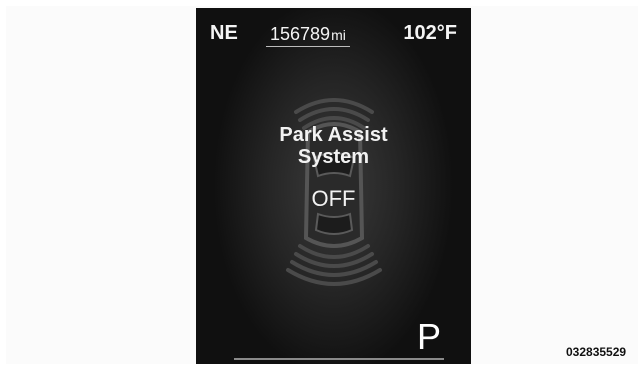 The width and height of the screenshot is (644, 370). What do you see at coordinates (428, 336) in the screenshot?
I see `gear-indicator: P` at bounding box center [428, 336].